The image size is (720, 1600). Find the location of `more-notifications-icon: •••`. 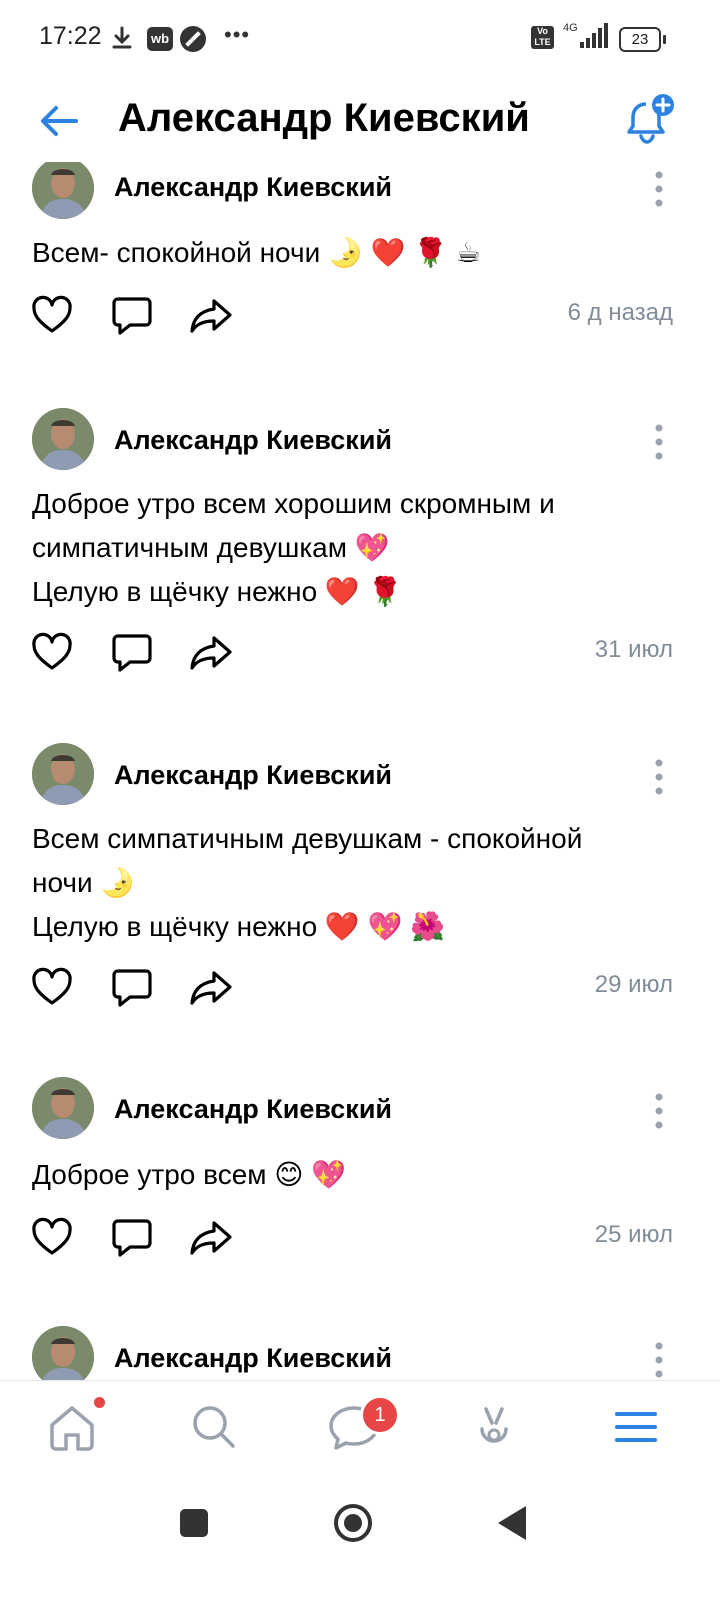

more-notifications-icon: ••• is located at coordinates (237, 34).